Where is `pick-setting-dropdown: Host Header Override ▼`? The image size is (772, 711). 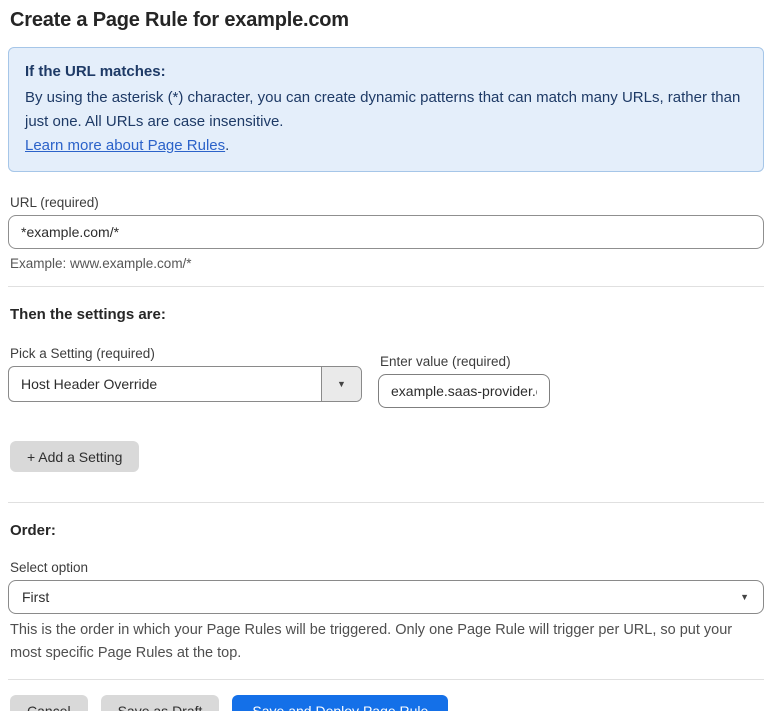 pick-setting-dropdown: Host Header Override ▼ is located at coordinates (185, 384).